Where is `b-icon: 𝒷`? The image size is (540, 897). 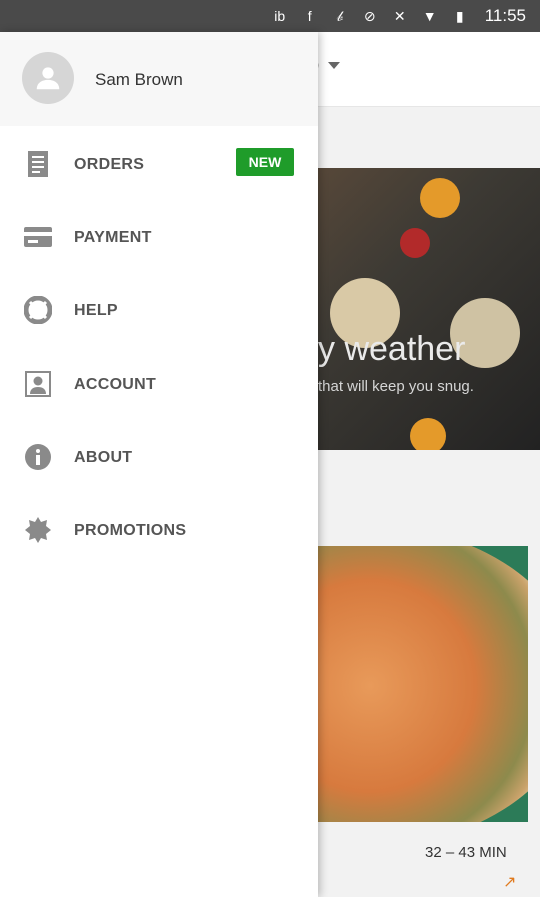 b-icon: 𝒷 is located at coordinates (339, 15).